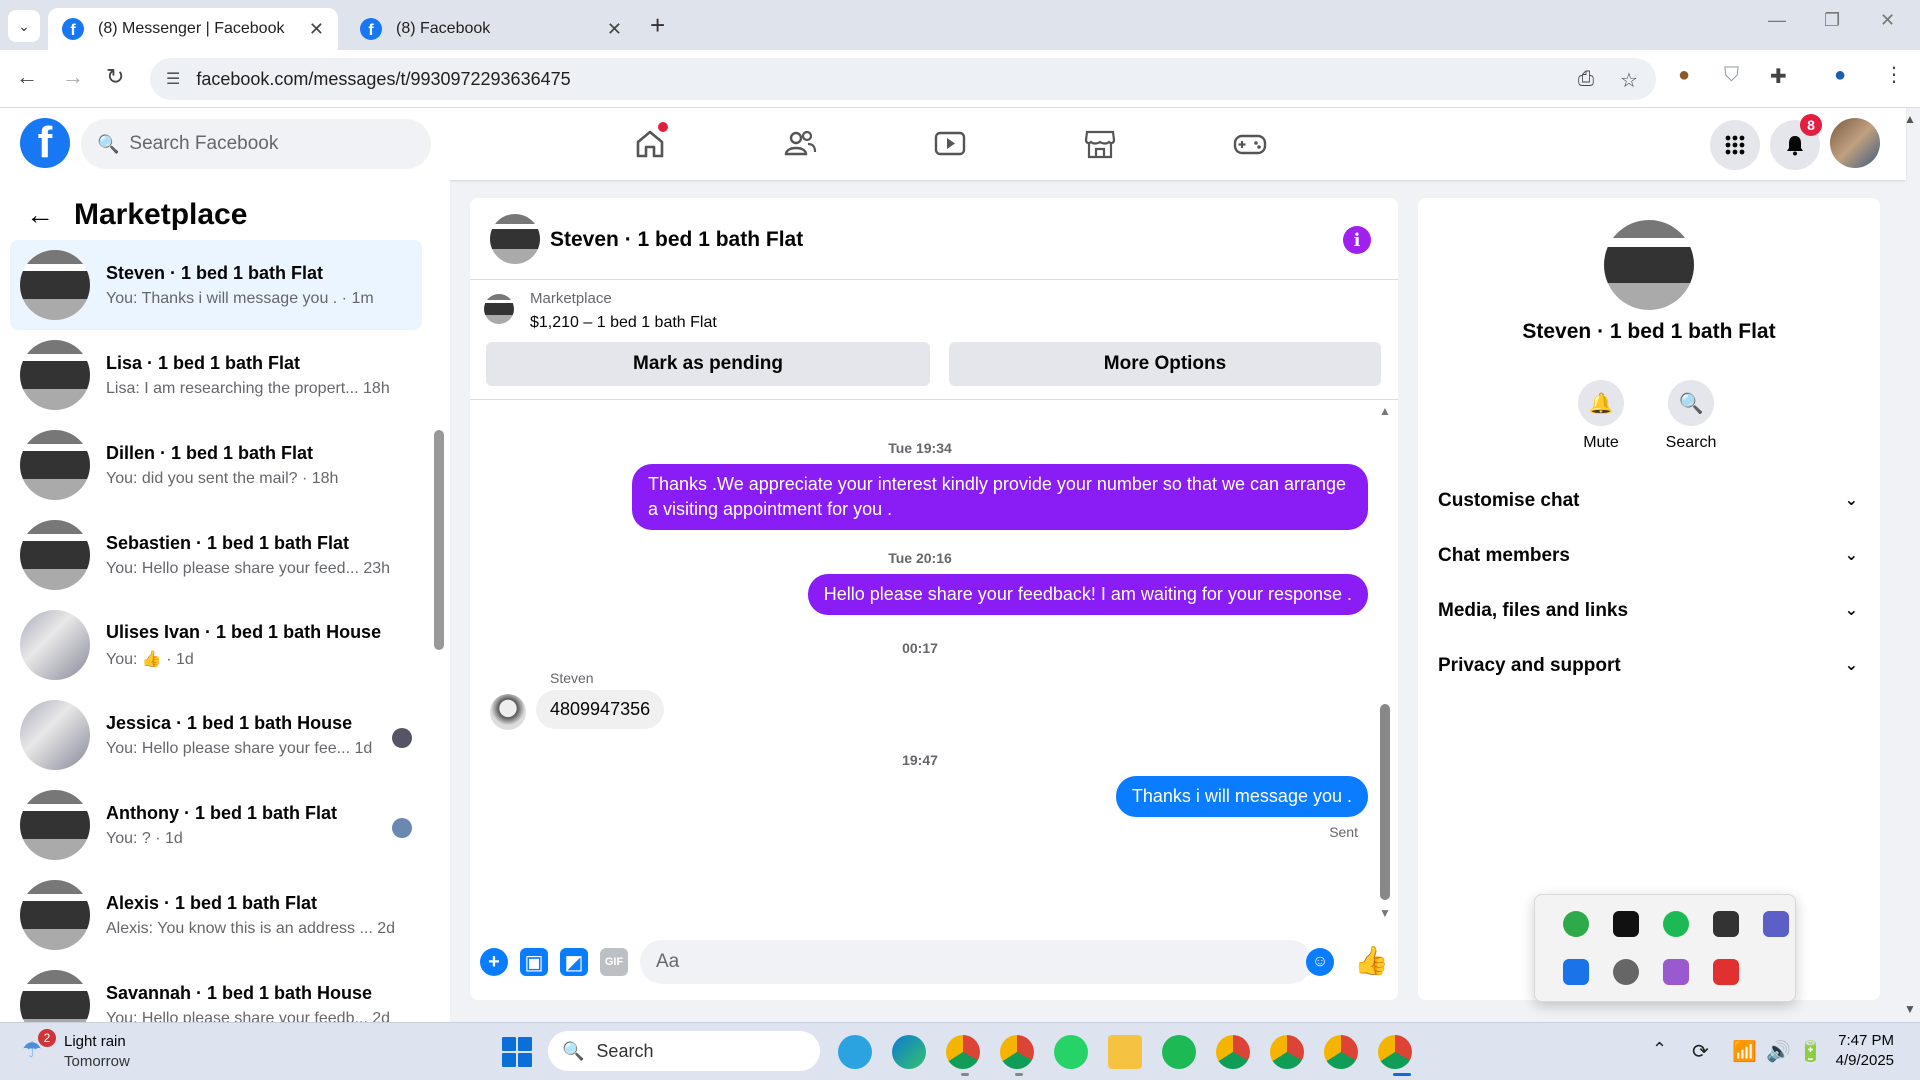 This screenshot has height=1080, width=1920. What do you see at coordinates (1894, 74) in the screenshot?
I see `browser-menu-icon: ⋮` at bounding box center [1894, 74].